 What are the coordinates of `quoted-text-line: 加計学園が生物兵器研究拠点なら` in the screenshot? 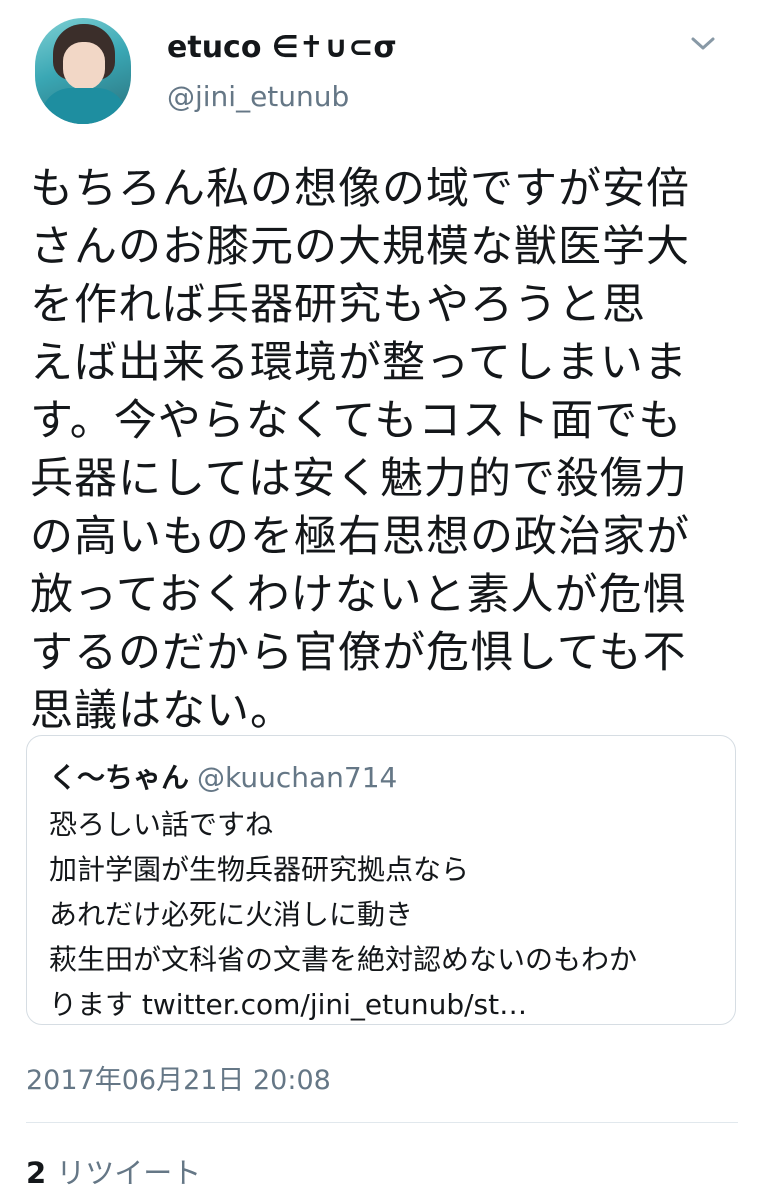 It's located at (259, 869).